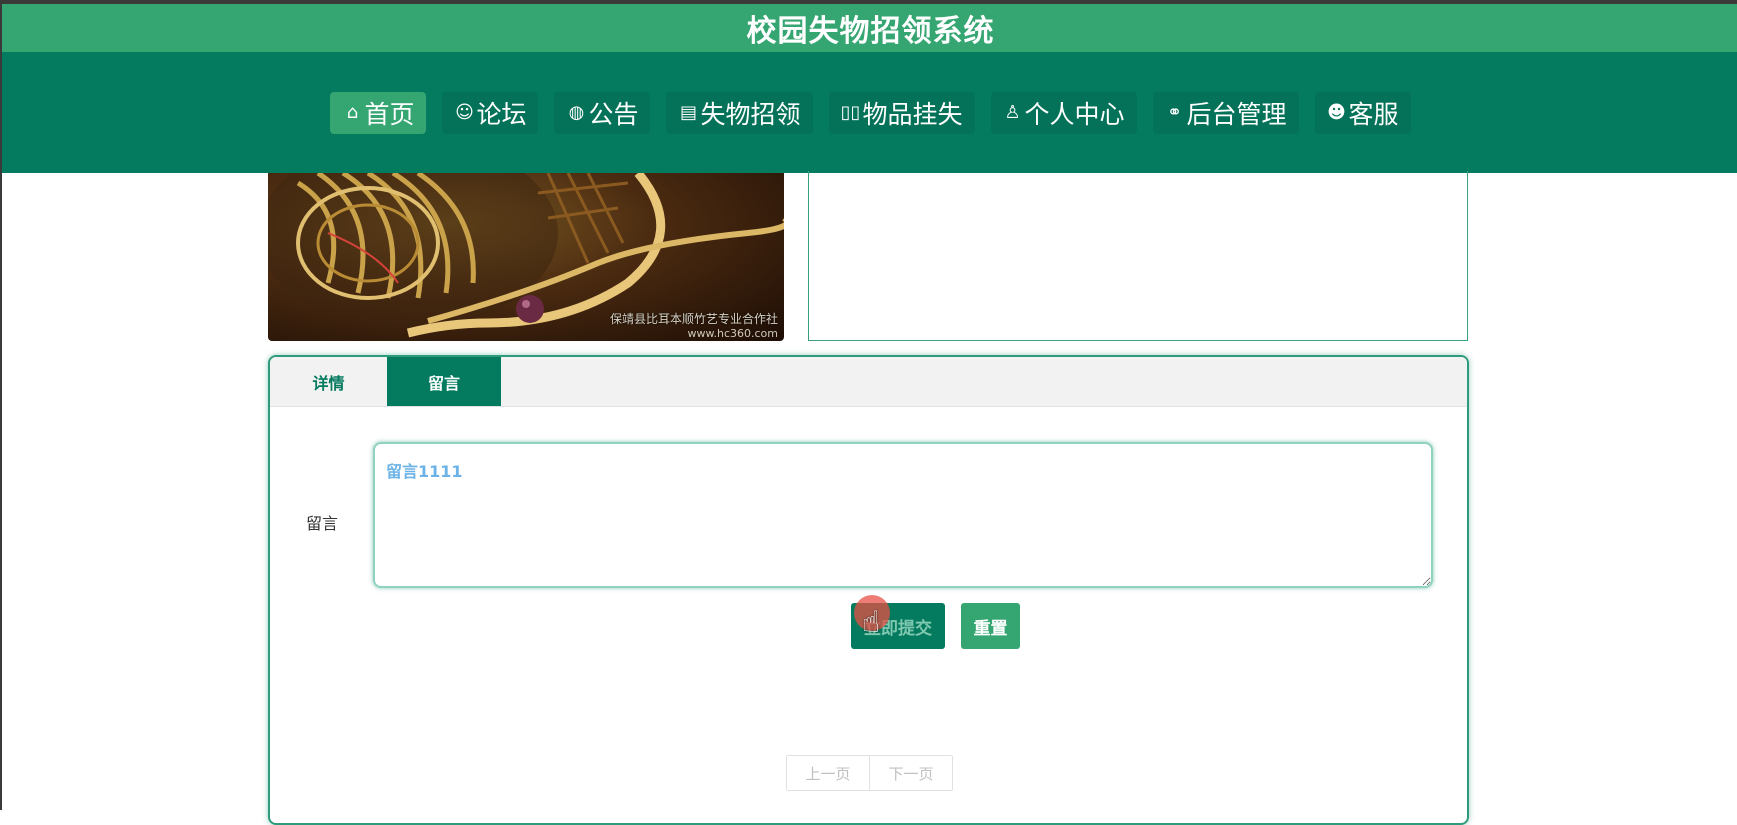 The image size is (1737, 825). What do you see at coordinates (750, 114) in the screenshot?
I see `nav-label: 失物招领` at bounding box center [750, 114].